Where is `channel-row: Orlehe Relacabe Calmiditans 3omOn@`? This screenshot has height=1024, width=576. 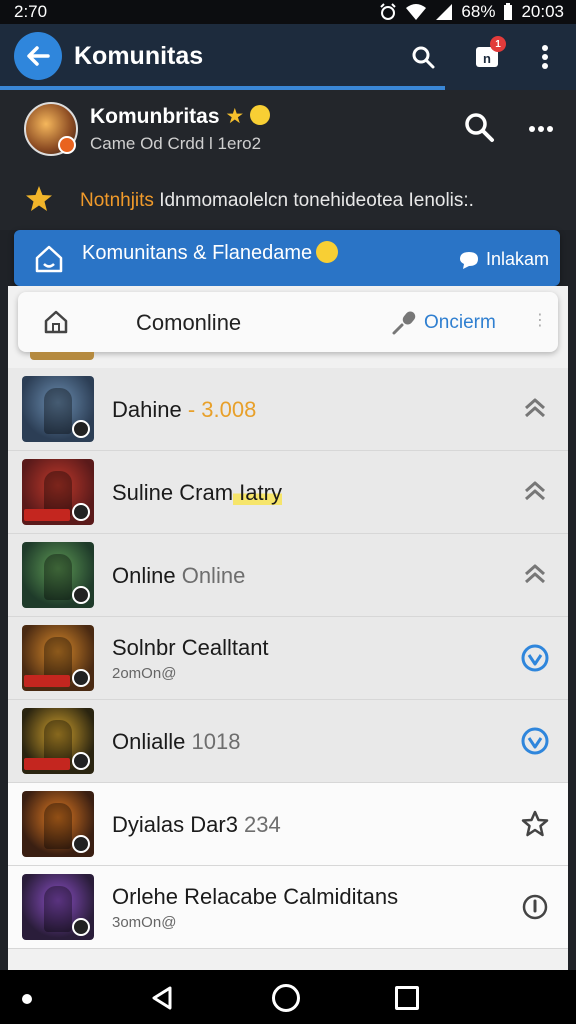 channel-row: Orlehe Relacabe Calmiditans 3omOn@ is located at coordinates (288, 907).